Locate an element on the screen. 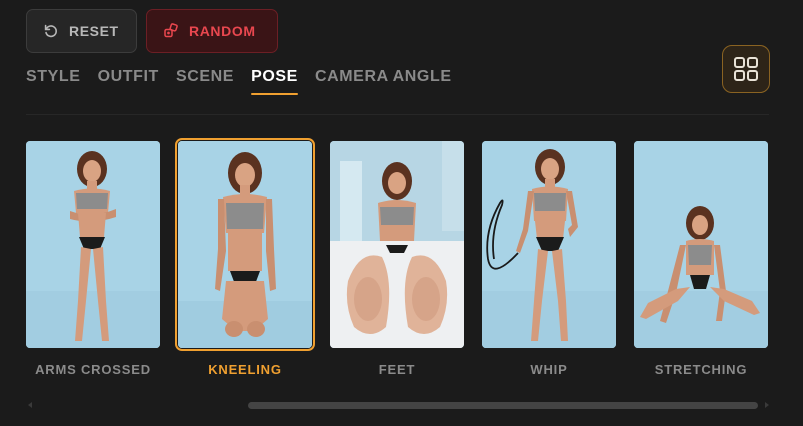 This screenshot has width=803, height=426. grid-view-button is located at coordinates (746, 69).